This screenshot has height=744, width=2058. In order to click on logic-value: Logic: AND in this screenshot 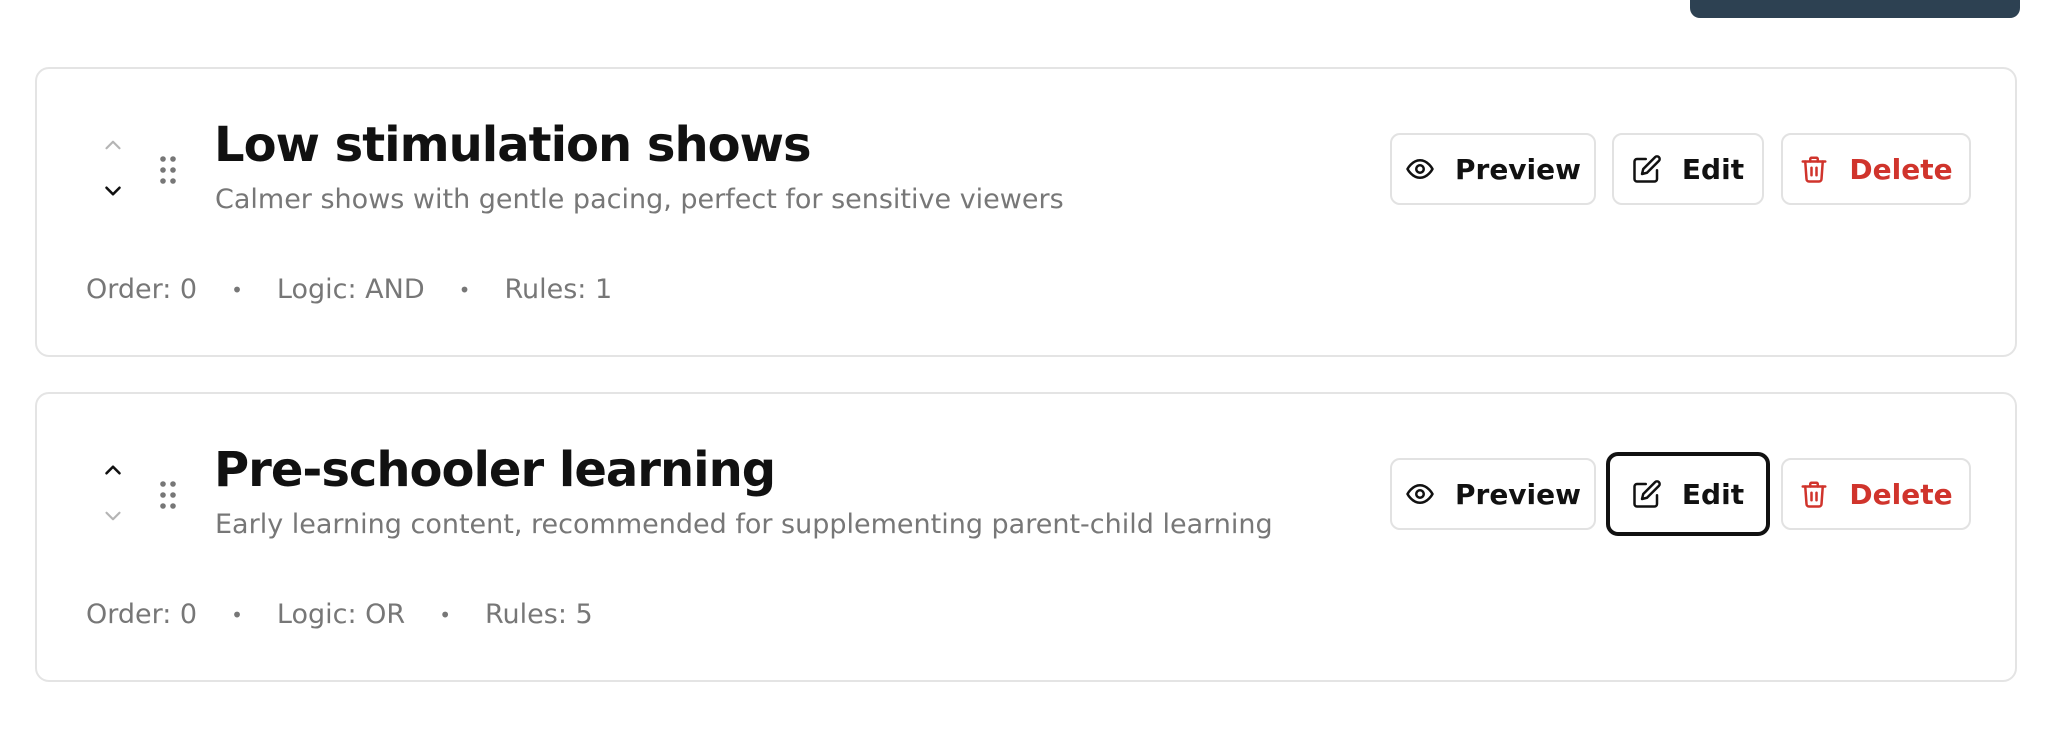, I will do `click(350, 289)`.